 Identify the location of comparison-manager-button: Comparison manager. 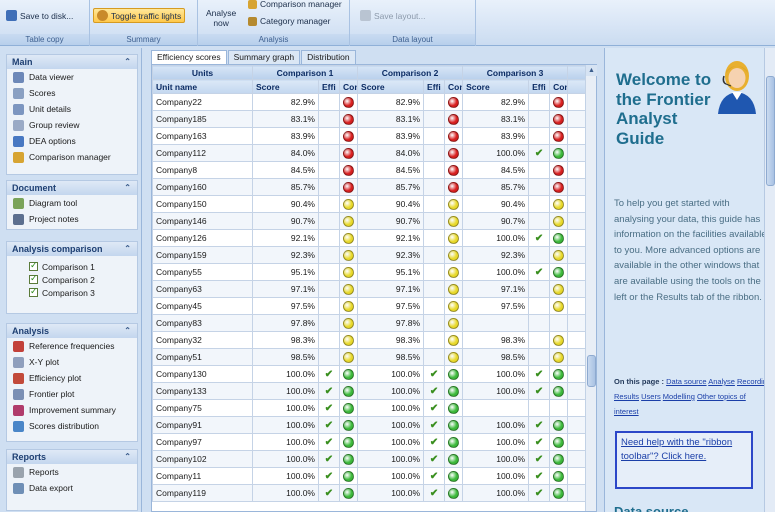
(295, 4).